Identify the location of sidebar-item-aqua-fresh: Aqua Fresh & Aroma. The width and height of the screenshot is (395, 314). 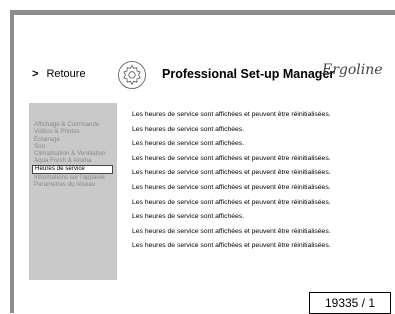
(73, 160).